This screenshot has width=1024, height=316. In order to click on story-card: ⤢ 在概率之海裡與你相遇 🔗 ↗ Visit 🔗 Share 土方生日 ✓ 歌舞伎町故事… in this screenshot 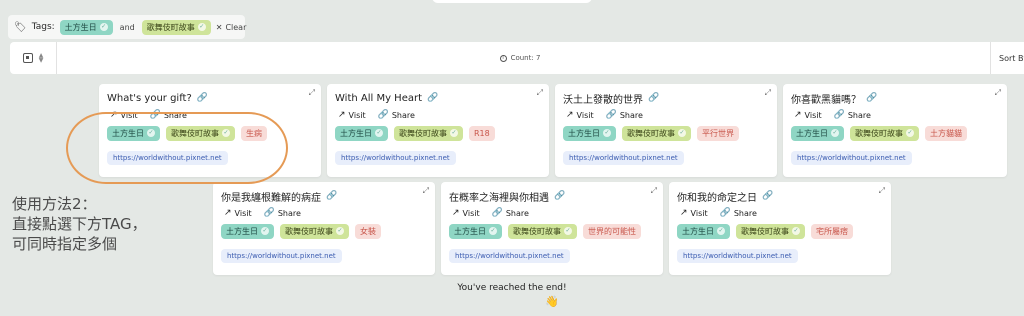, I will do `click(552, 228)`.